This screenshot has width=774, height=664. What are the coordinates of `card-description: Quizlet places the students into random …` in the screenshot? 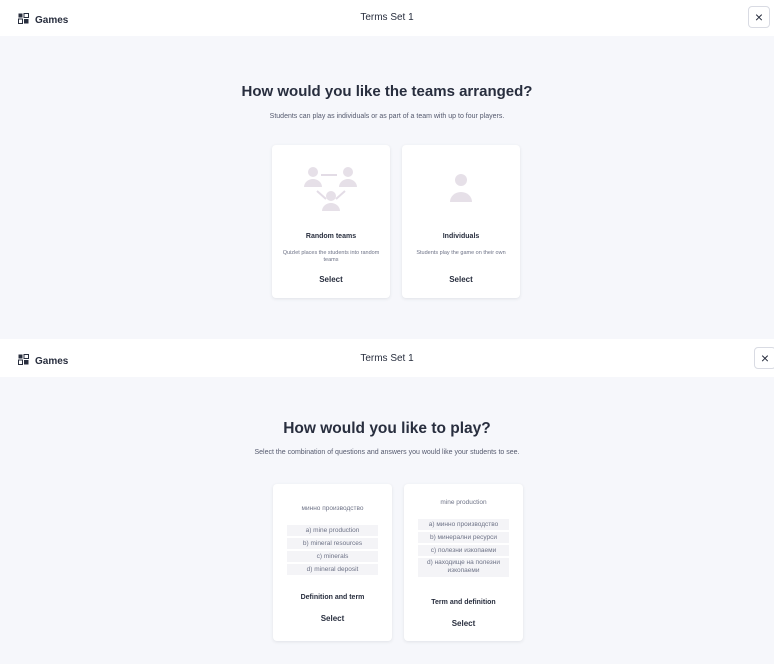 It's located at (331, 256).